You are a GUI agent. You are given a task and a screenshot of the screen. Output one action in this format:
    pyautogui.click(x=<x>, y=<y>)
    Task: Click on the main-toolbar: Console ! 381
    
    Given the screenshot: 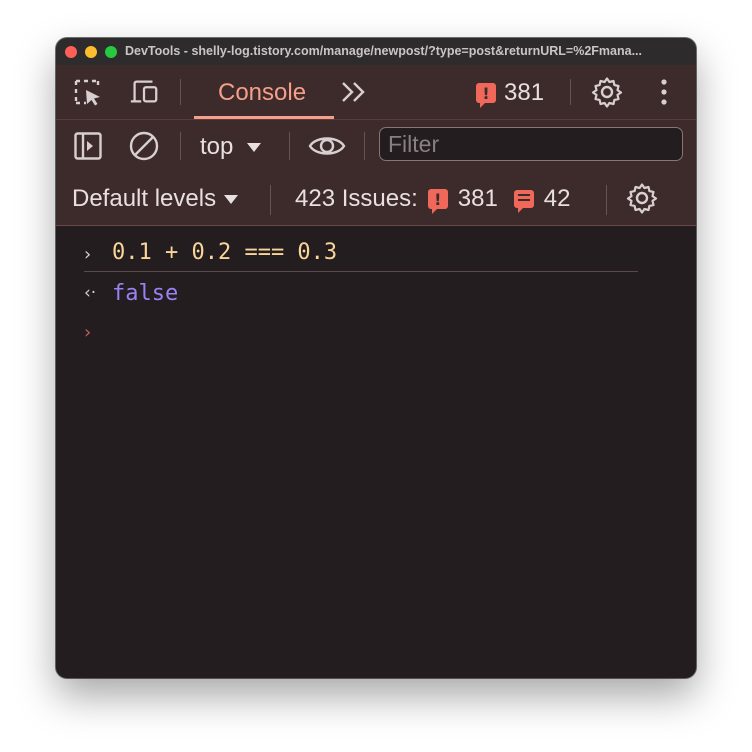 What is the action you would take?
    pyautogui.click(x=376, y=92)
    